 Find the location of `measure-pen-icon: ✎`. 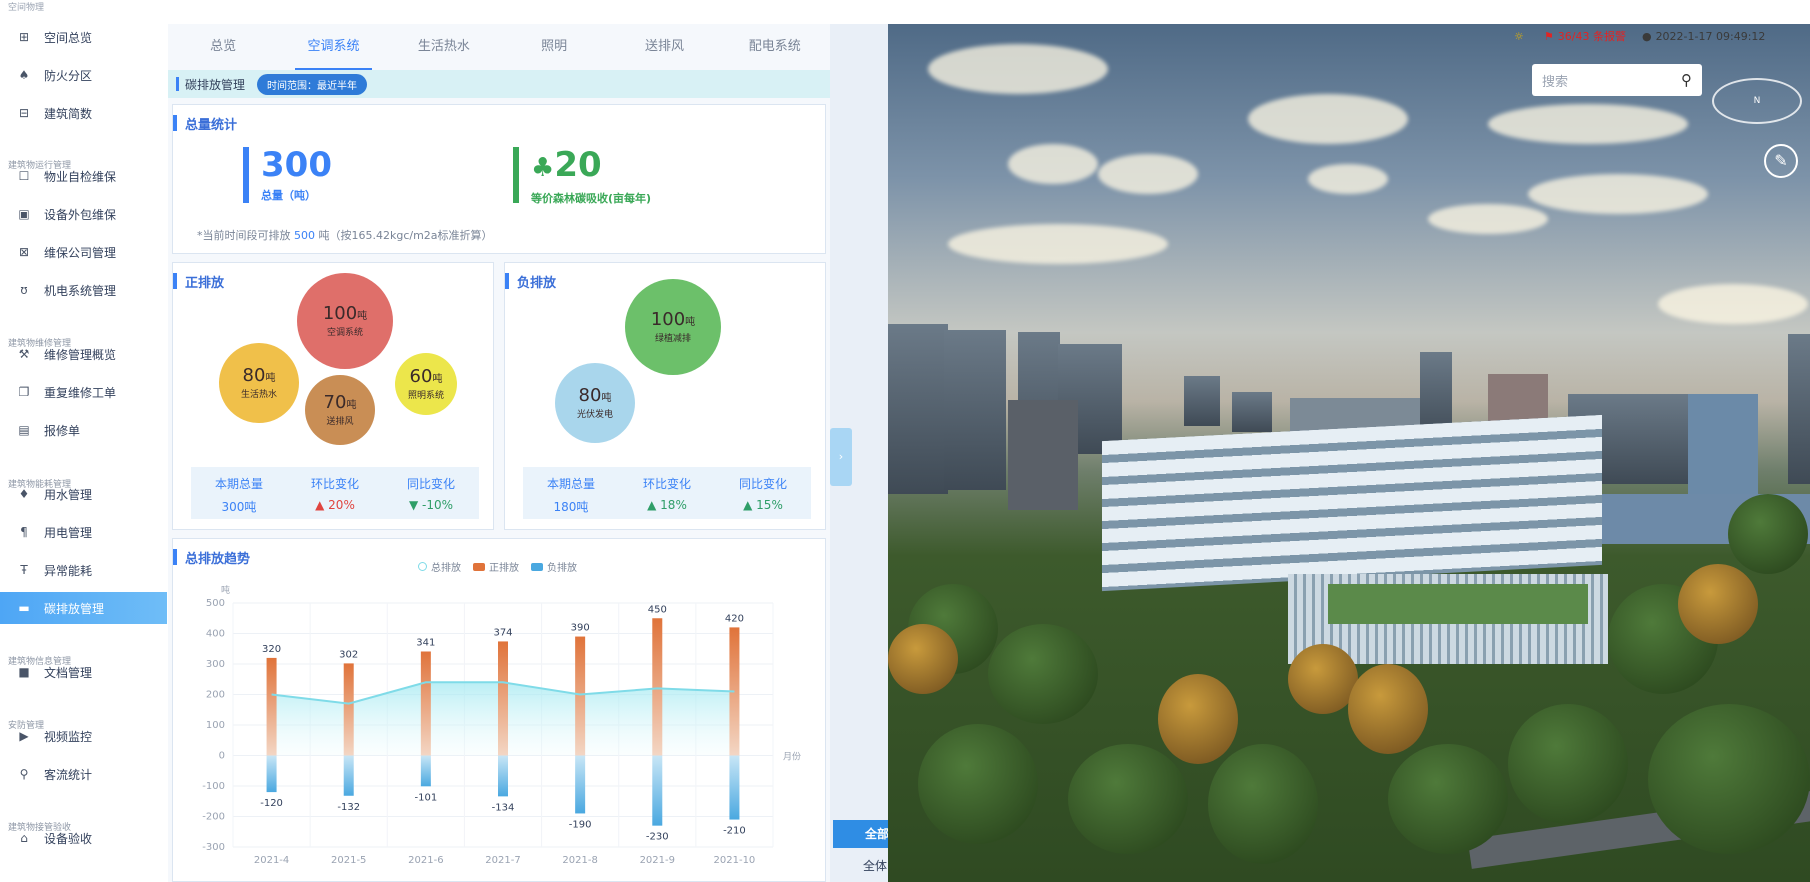

measure-pen-icon: ✎ is located at coordinates (1781, 161).